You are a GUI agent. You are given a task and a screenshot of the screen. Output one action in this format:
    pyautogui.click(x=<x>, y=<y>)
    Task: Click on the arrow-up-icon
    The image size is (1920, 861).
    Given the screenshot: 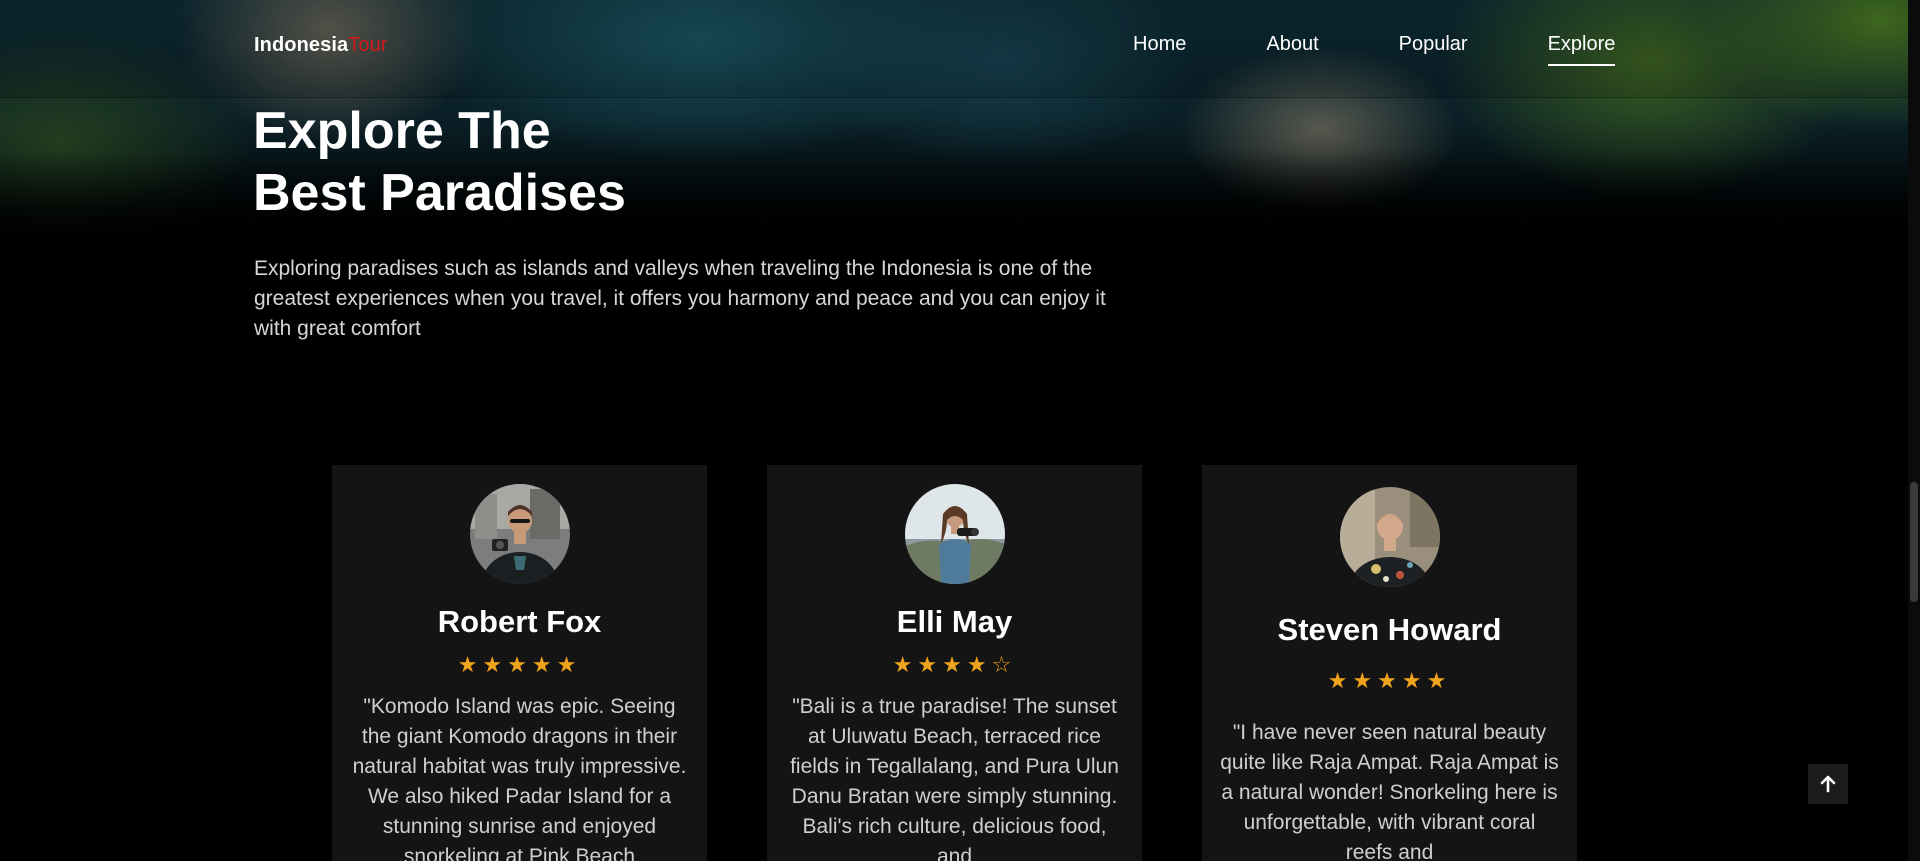 What is the action you would take?
    pyautogui.click(x=1828, y=784)
    